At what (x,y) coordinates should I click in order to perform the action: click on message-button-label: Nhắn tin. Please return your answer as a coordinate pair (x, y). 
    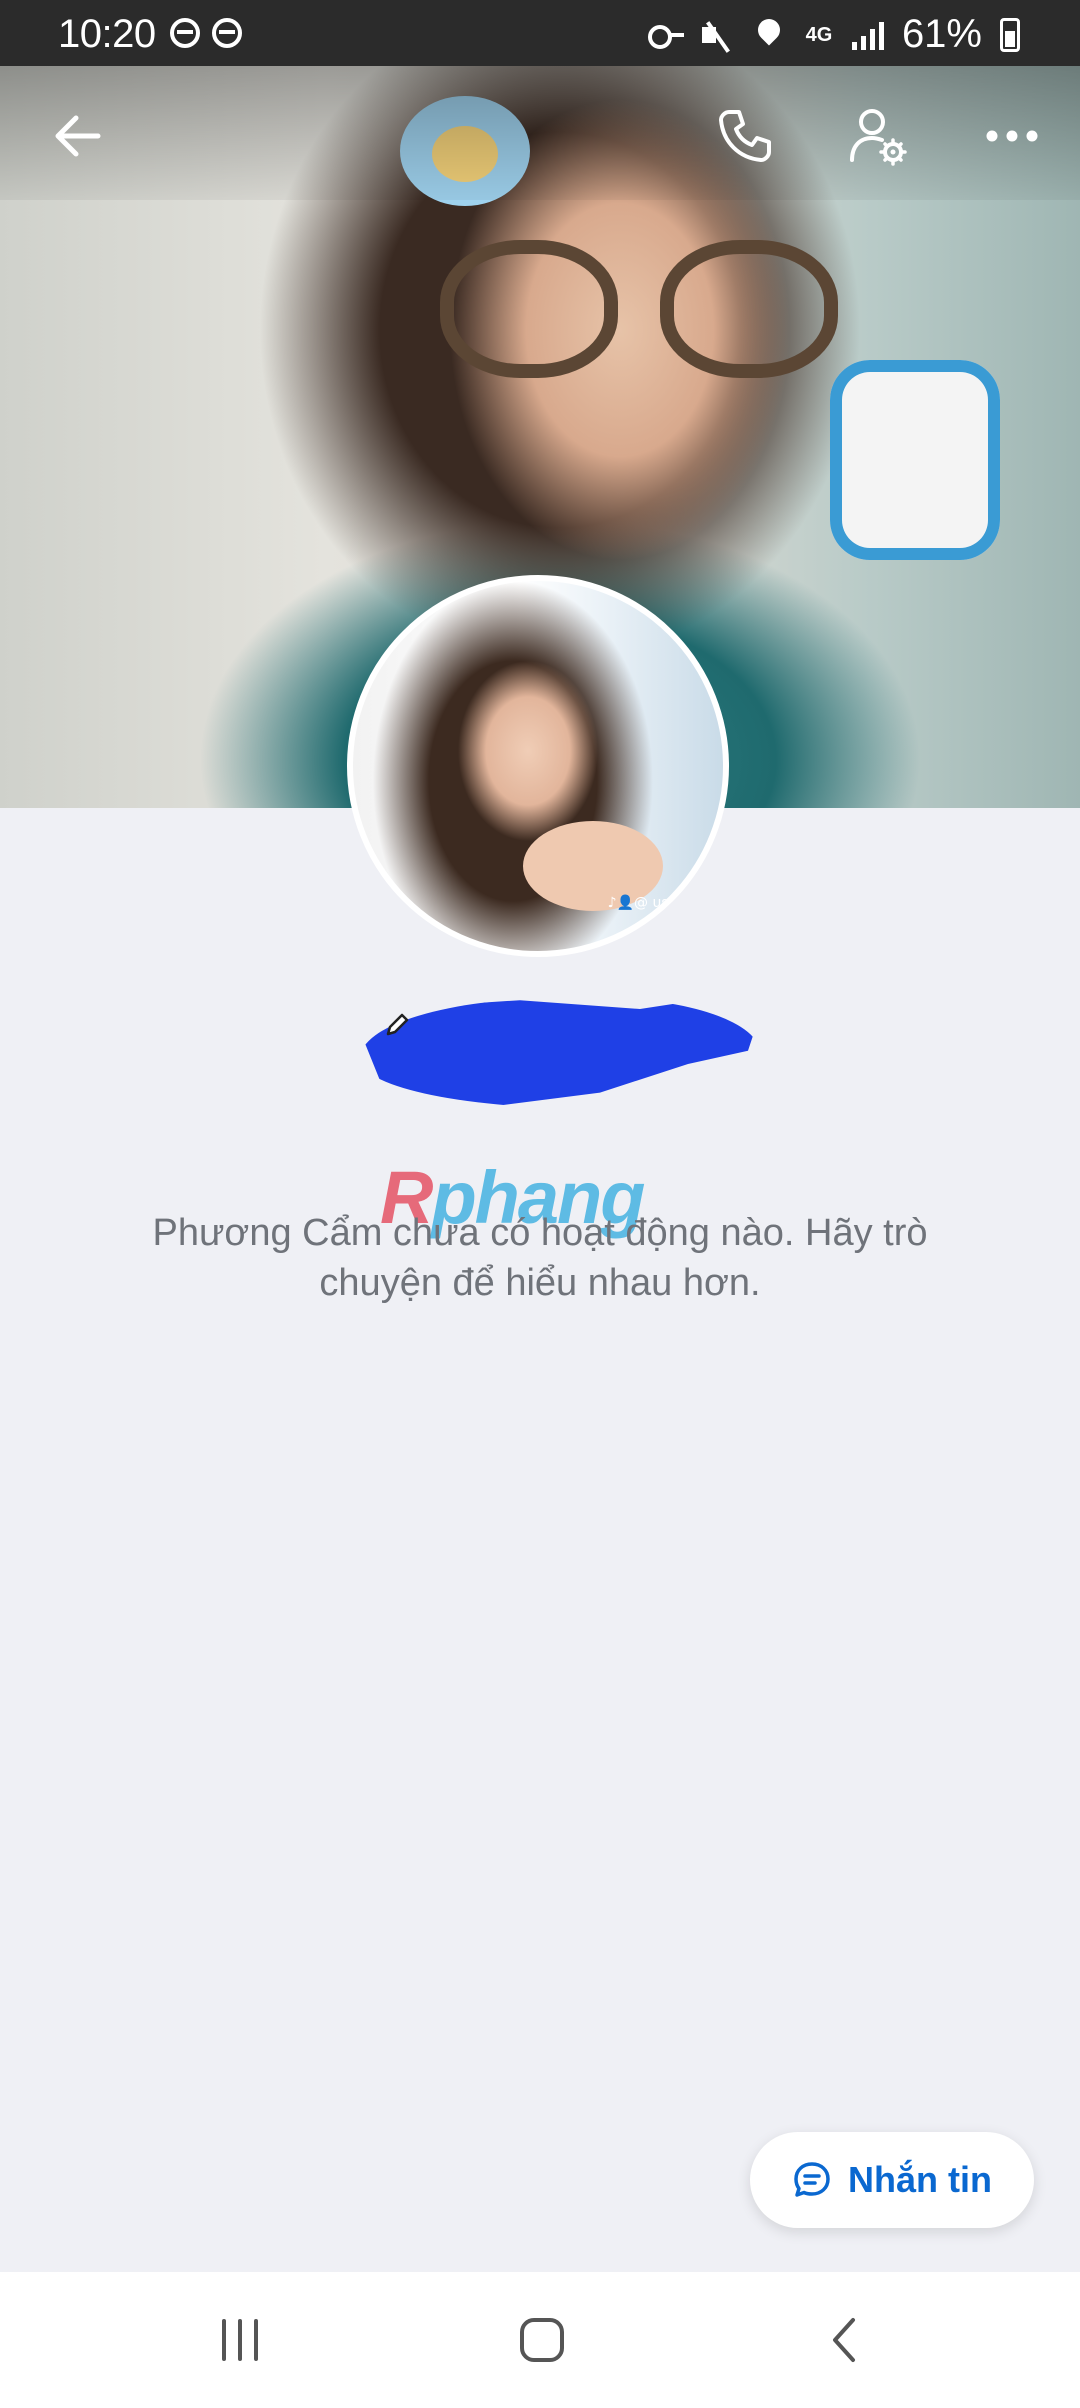
    Looking at the image, I should click on (920, 2179).